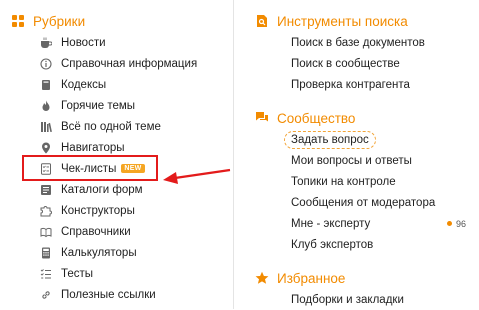 This screenshot has width=479, height=310. What do you see at coordinates (330, 139) in the screenshot?
I see `ask-question-button: Задать вопрос` at bounding box center [330, 139].